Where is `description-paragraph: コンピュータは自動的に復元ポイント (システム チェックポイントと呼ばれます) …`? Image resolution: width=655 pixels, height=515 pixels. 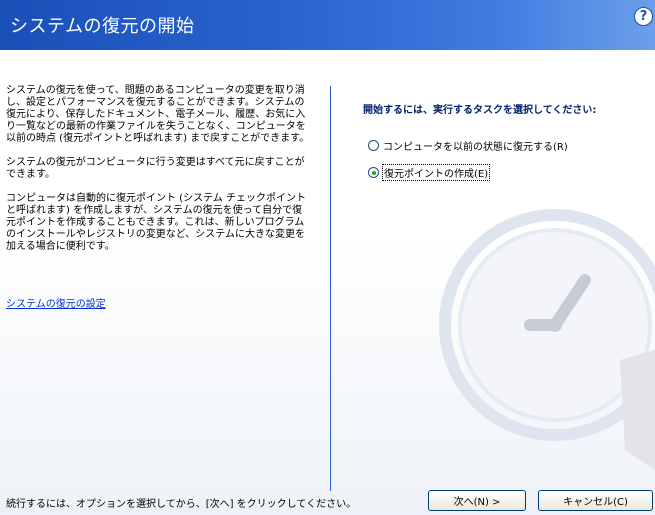 description-paragraph: コンピュータは自動的に復元ポイント (システム チェックポイントと呼ばれます) … is located at coordinates (156, 222).